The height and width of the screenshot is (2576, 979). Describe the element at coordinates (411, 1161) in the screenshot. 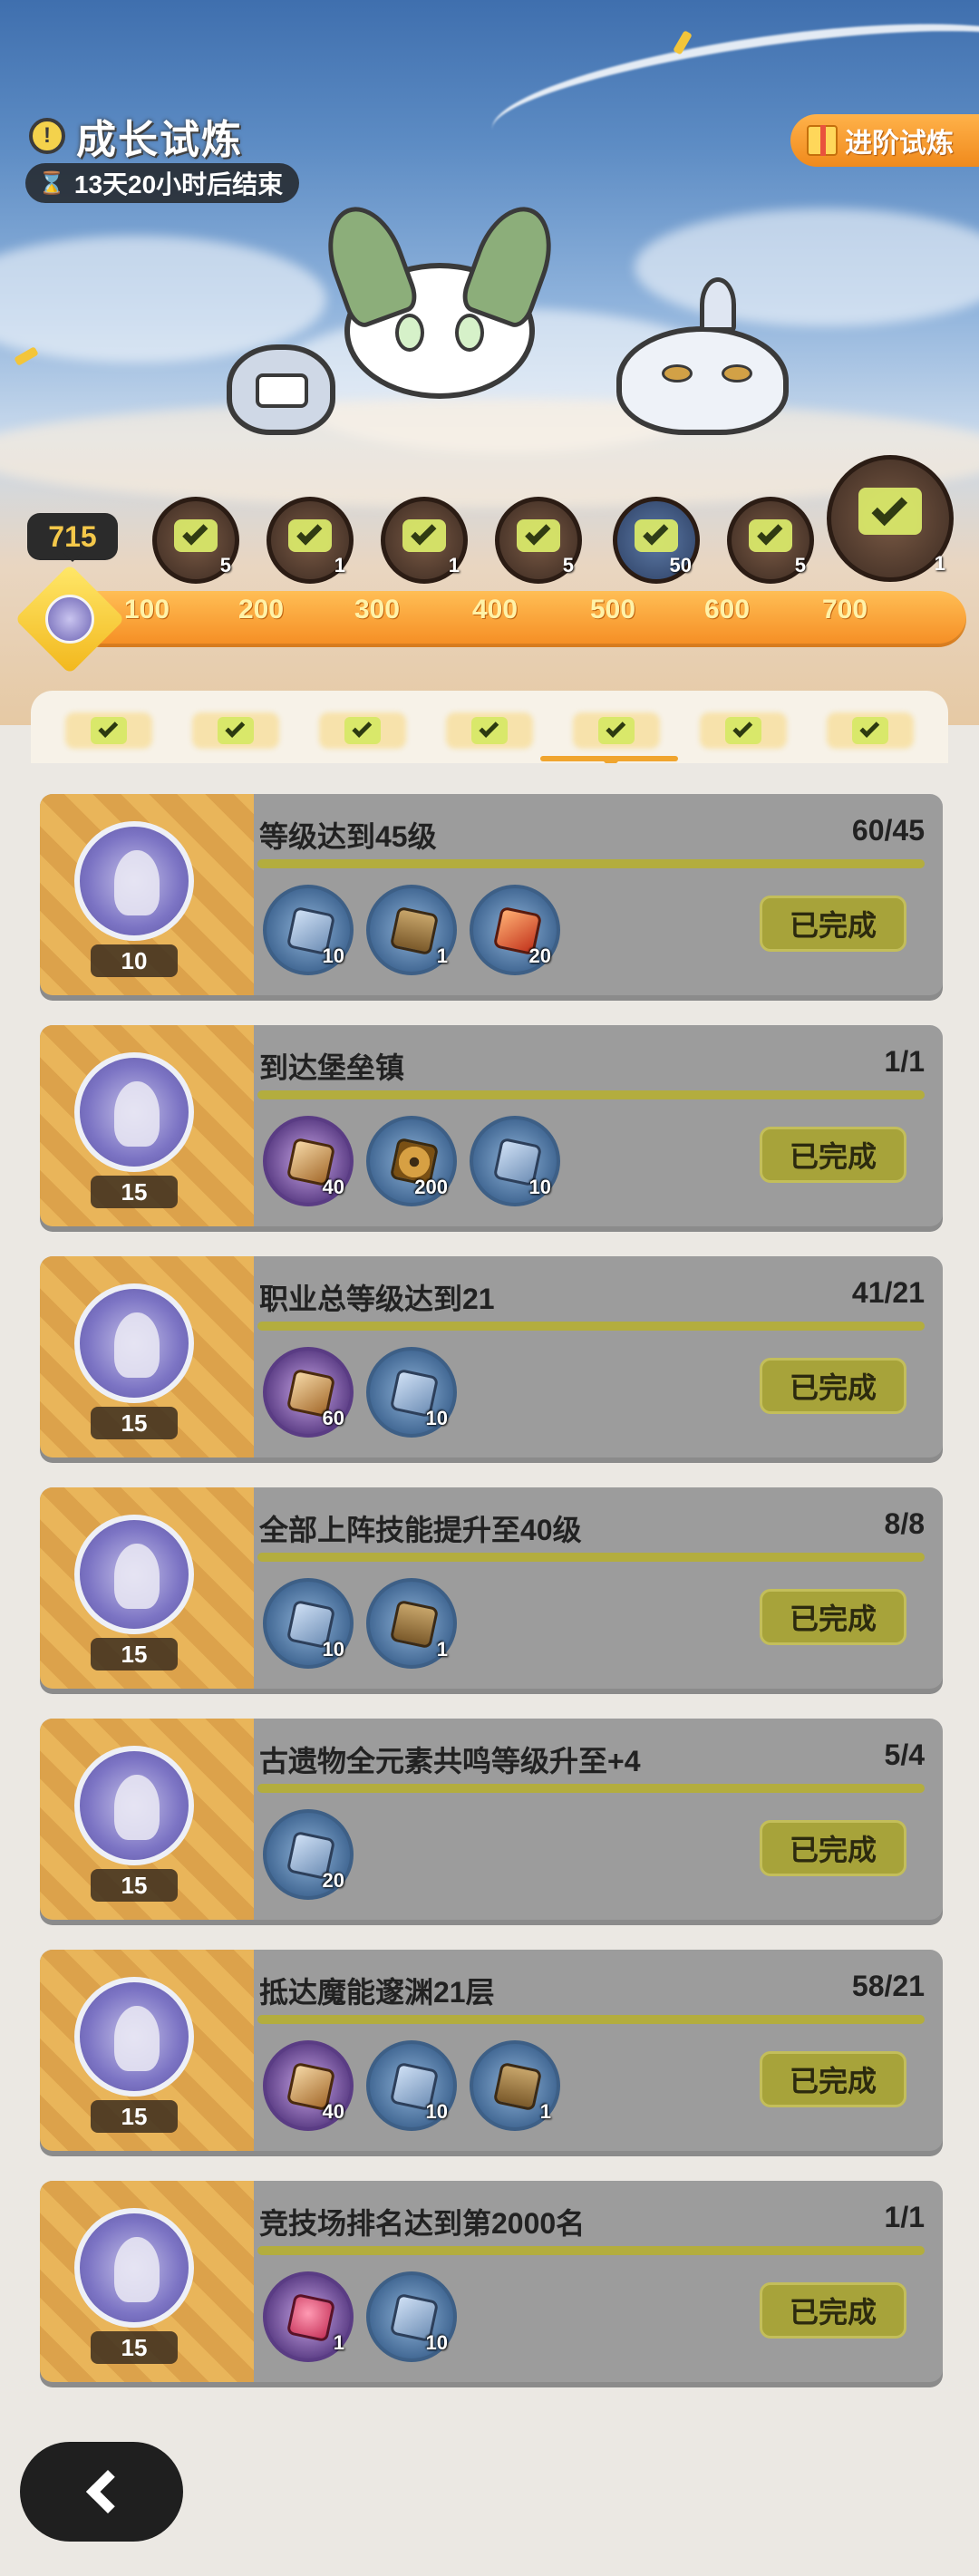

I see `reward-item: 200` at that location.